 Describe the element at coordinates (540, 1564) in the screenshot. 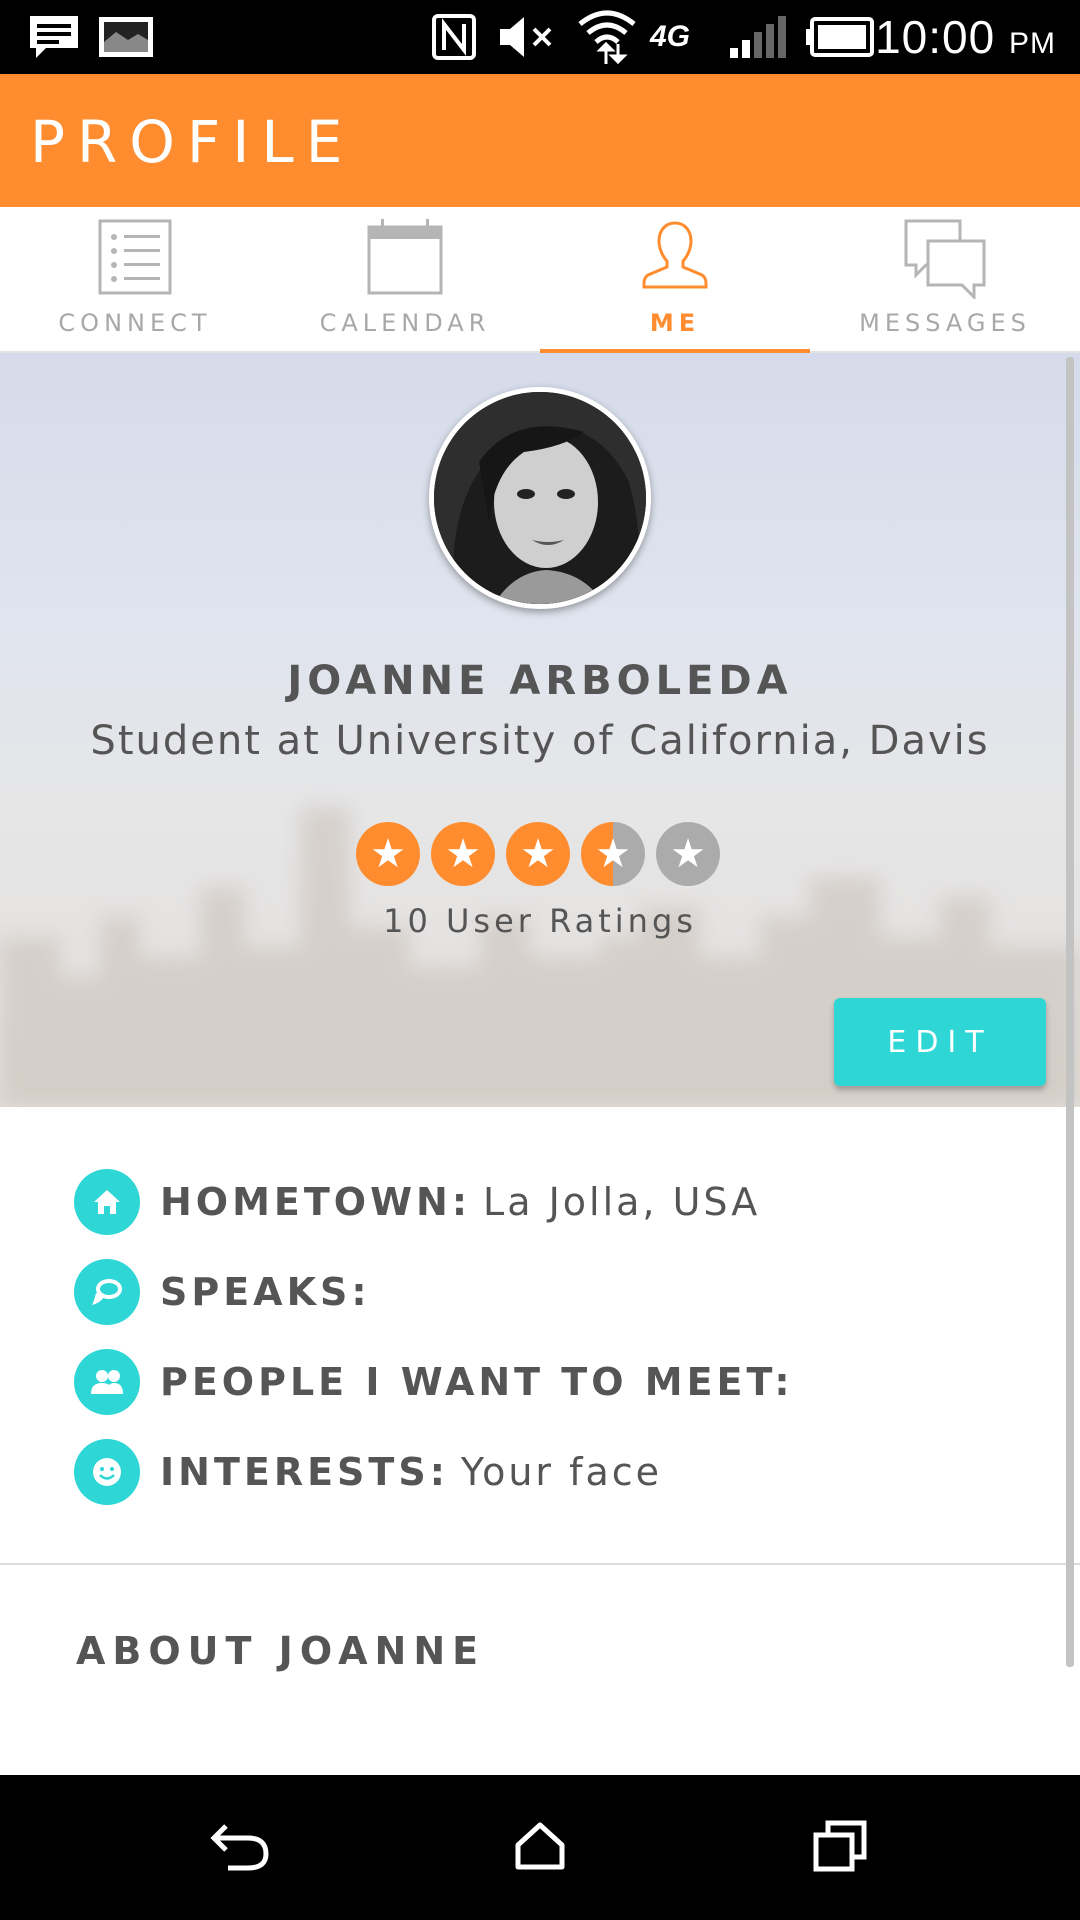

I see `section-divider` at that location.